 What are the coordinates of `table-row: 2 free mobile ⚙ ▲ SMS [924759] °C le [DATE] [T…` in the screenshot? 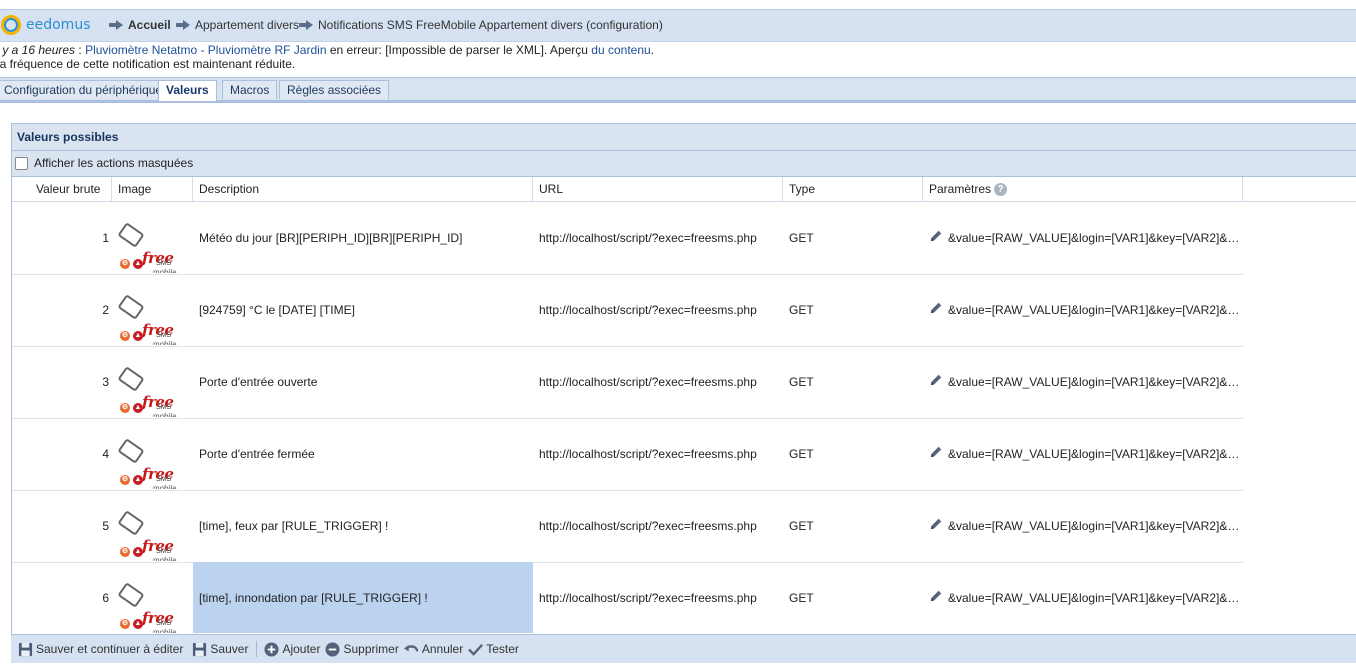 It's located at (627, 310).